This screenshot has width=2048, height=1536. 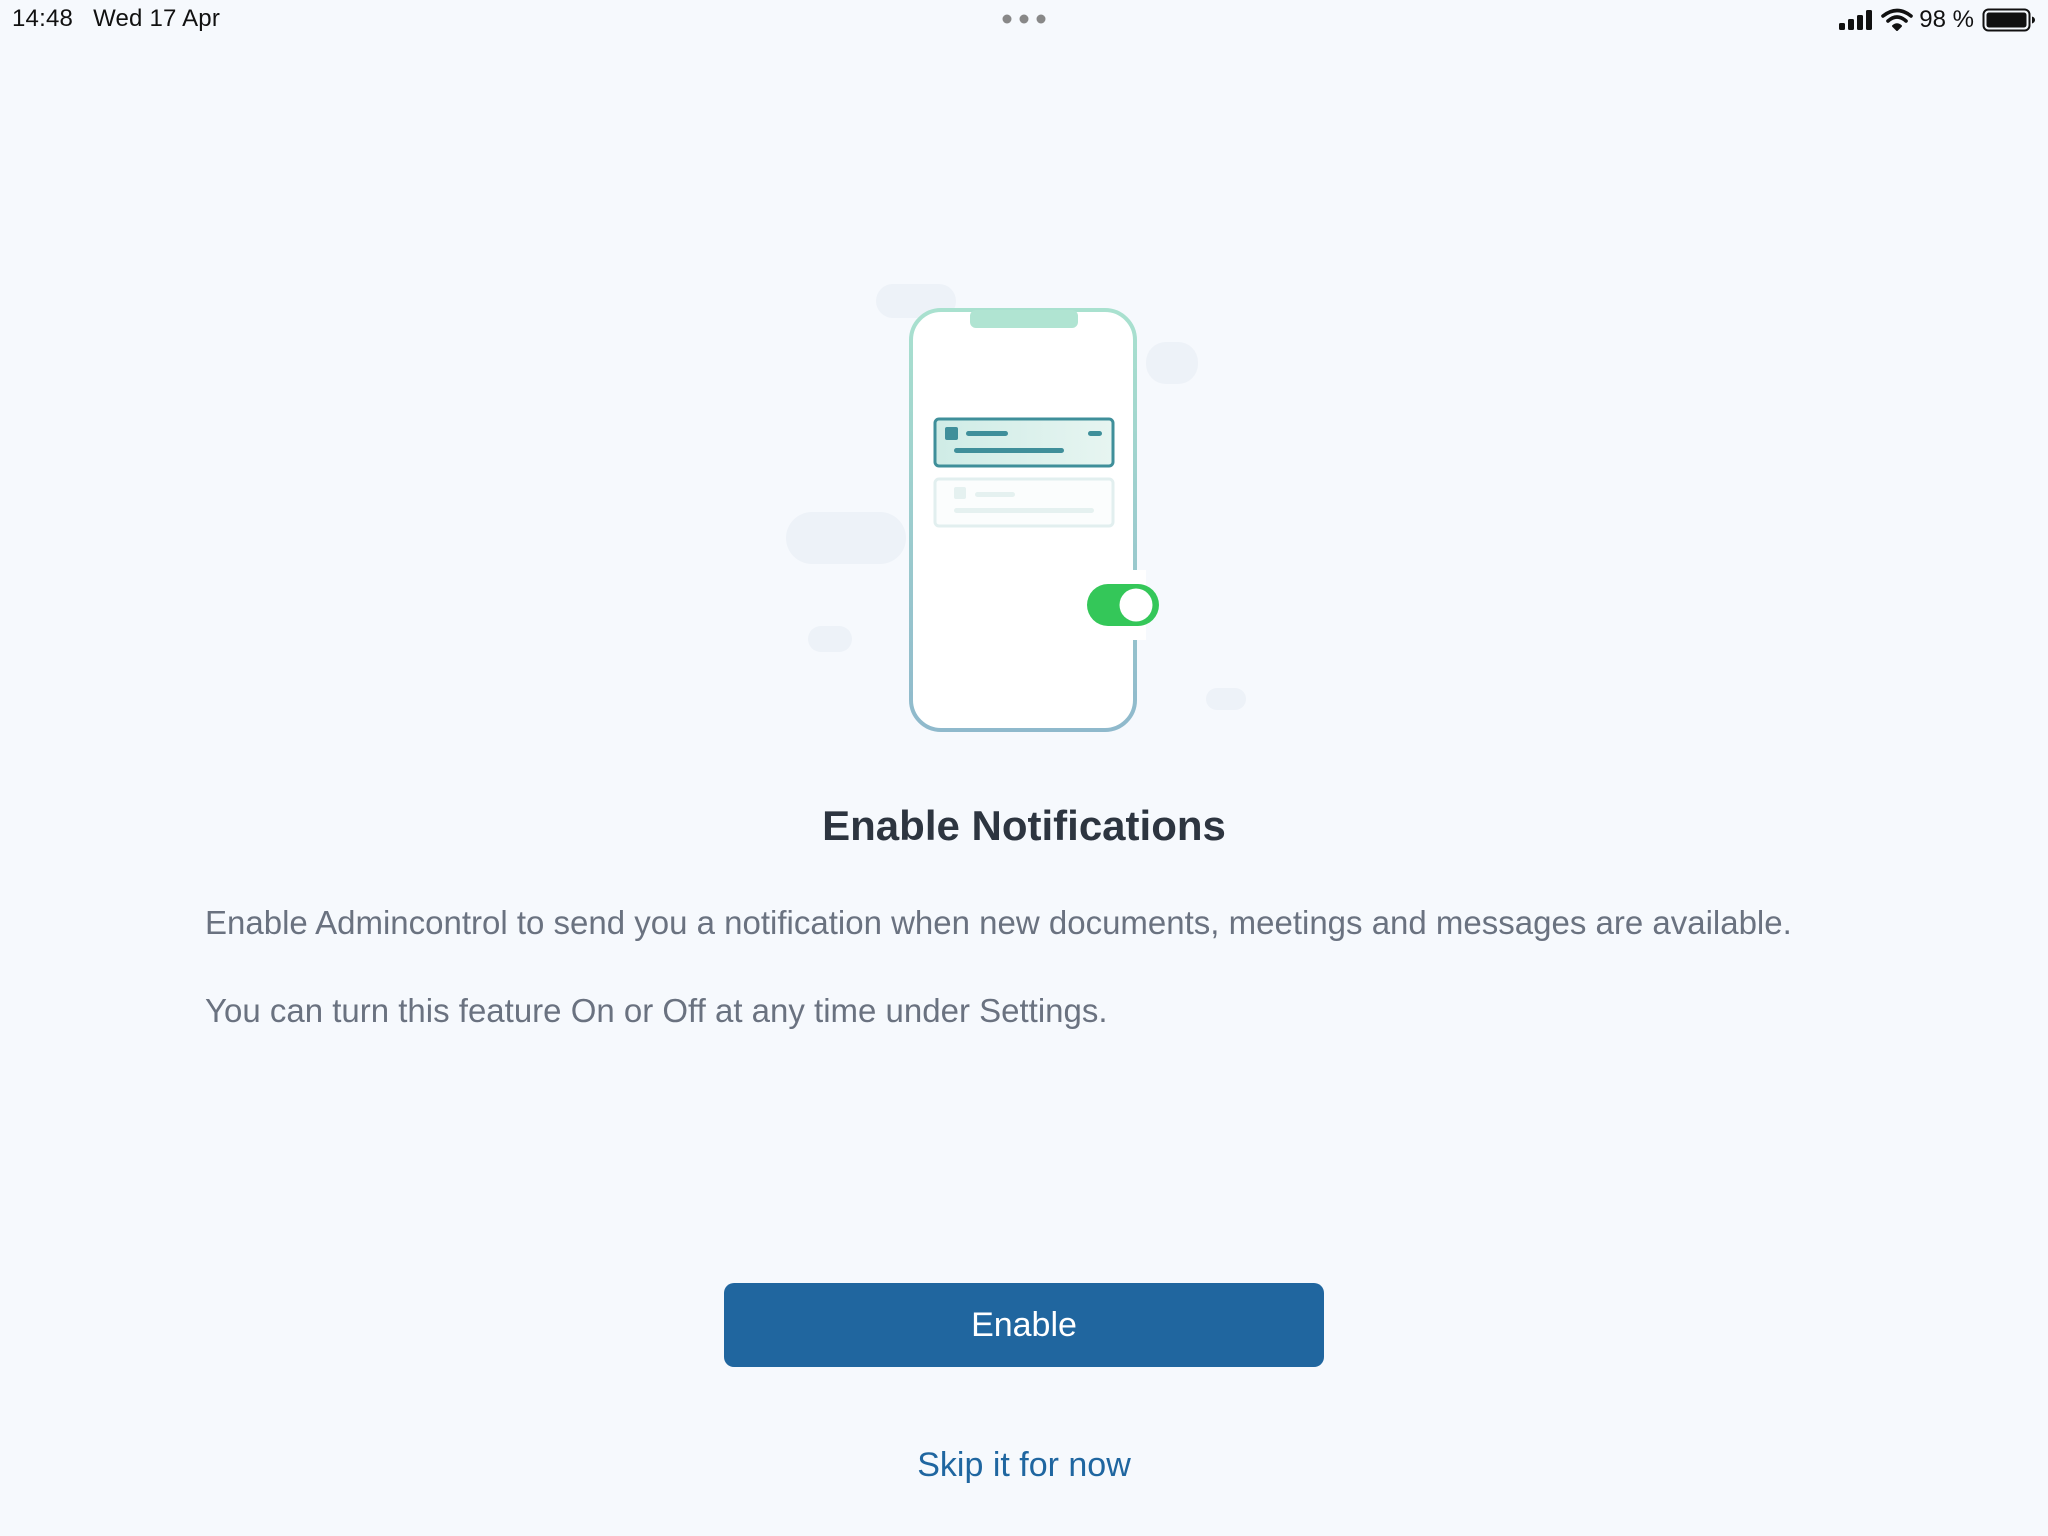 What do you see at coordinates (1856, 20) in the screenshot?
I see `cellular-signal-icon` at bounding box center [1856, 20].